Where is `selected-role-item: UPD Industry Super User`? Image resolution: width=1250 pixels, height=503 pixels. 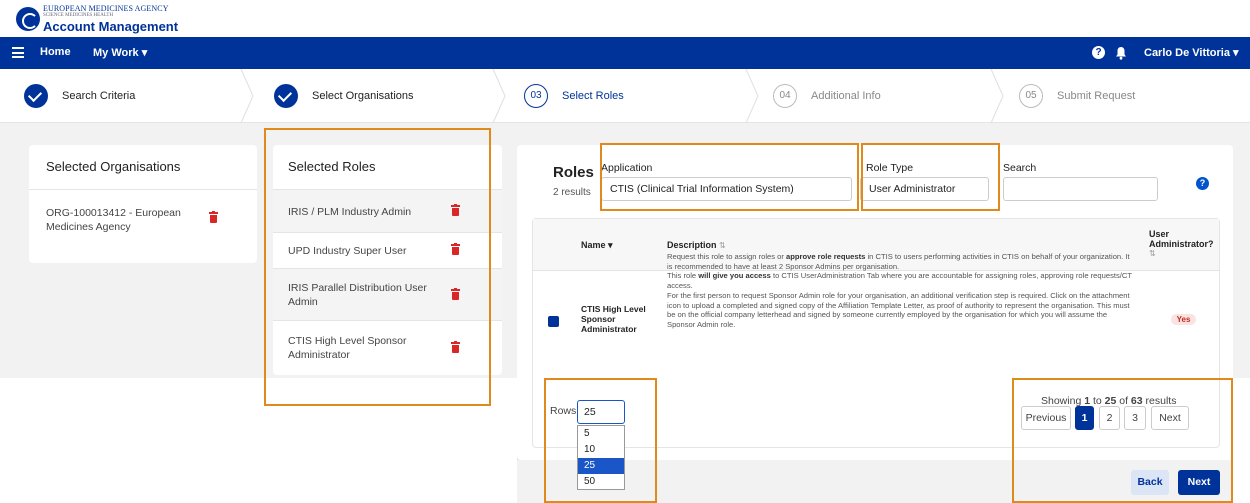
selected-role-item: UPD Industry Super User is located at coordinates (387, 250).